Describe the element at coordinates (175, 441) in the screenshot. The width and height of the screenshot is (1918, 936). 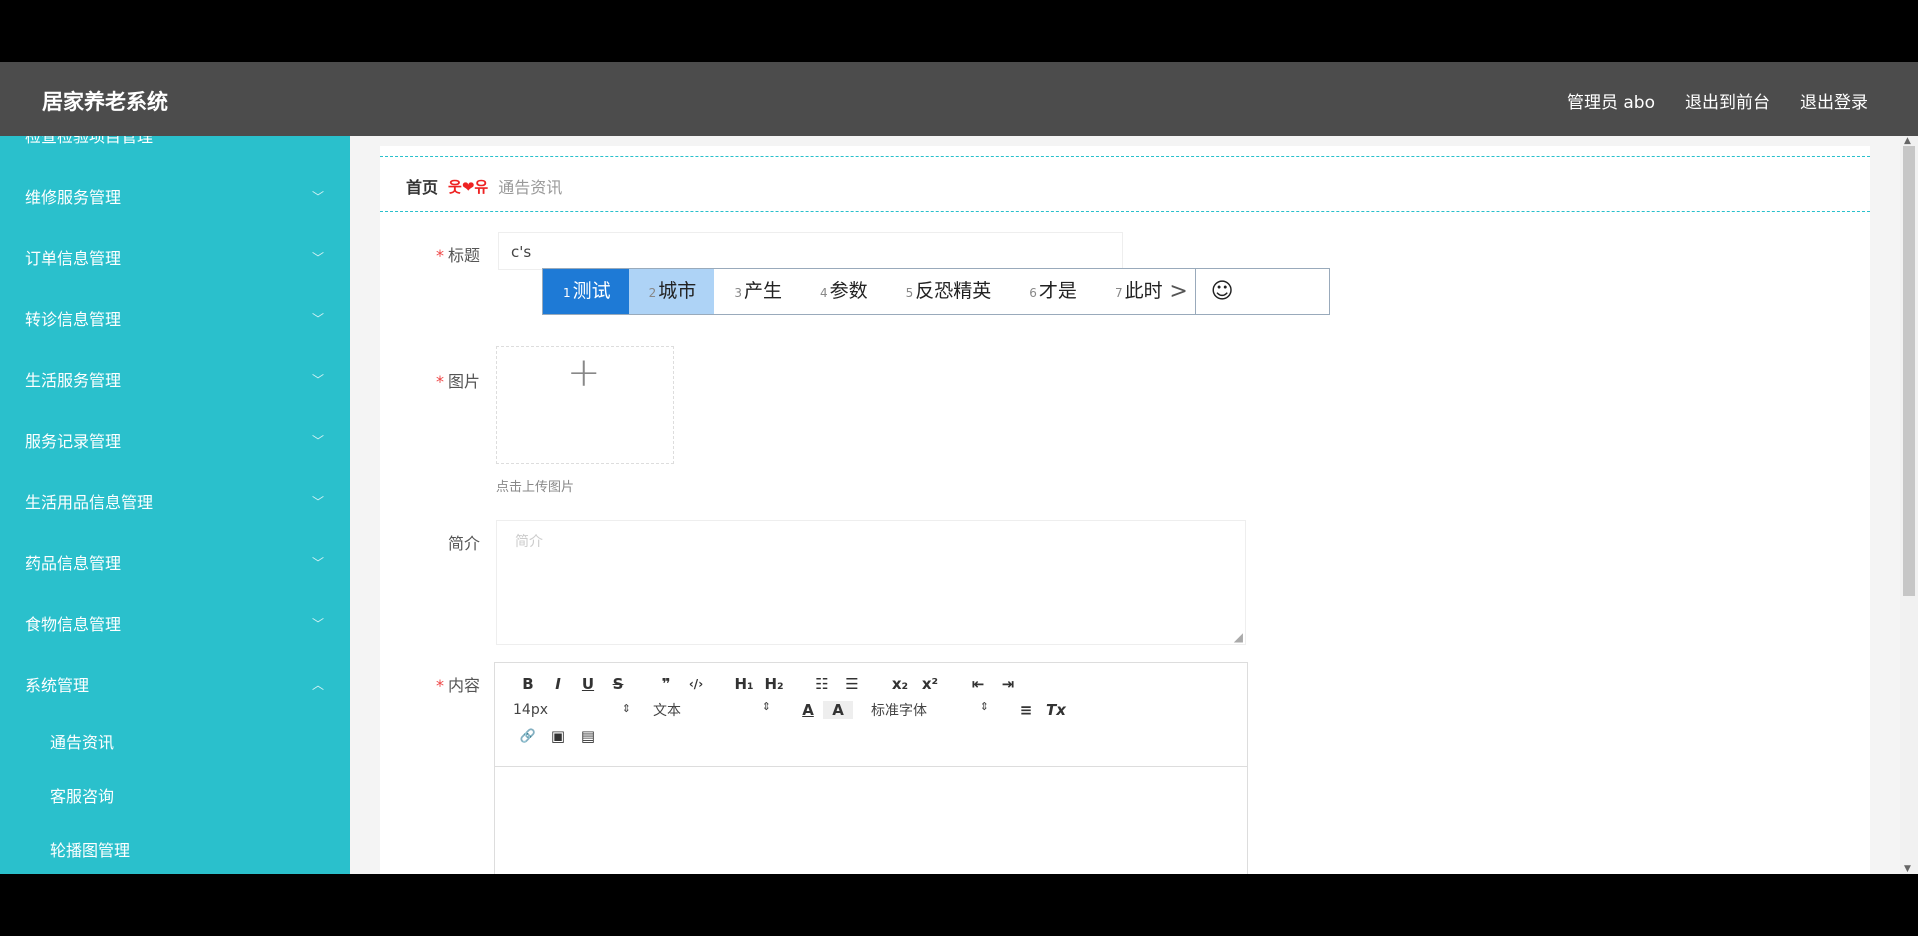
I see `sidebar-item-service-records: 服务记录管理 ﹀` at that location.